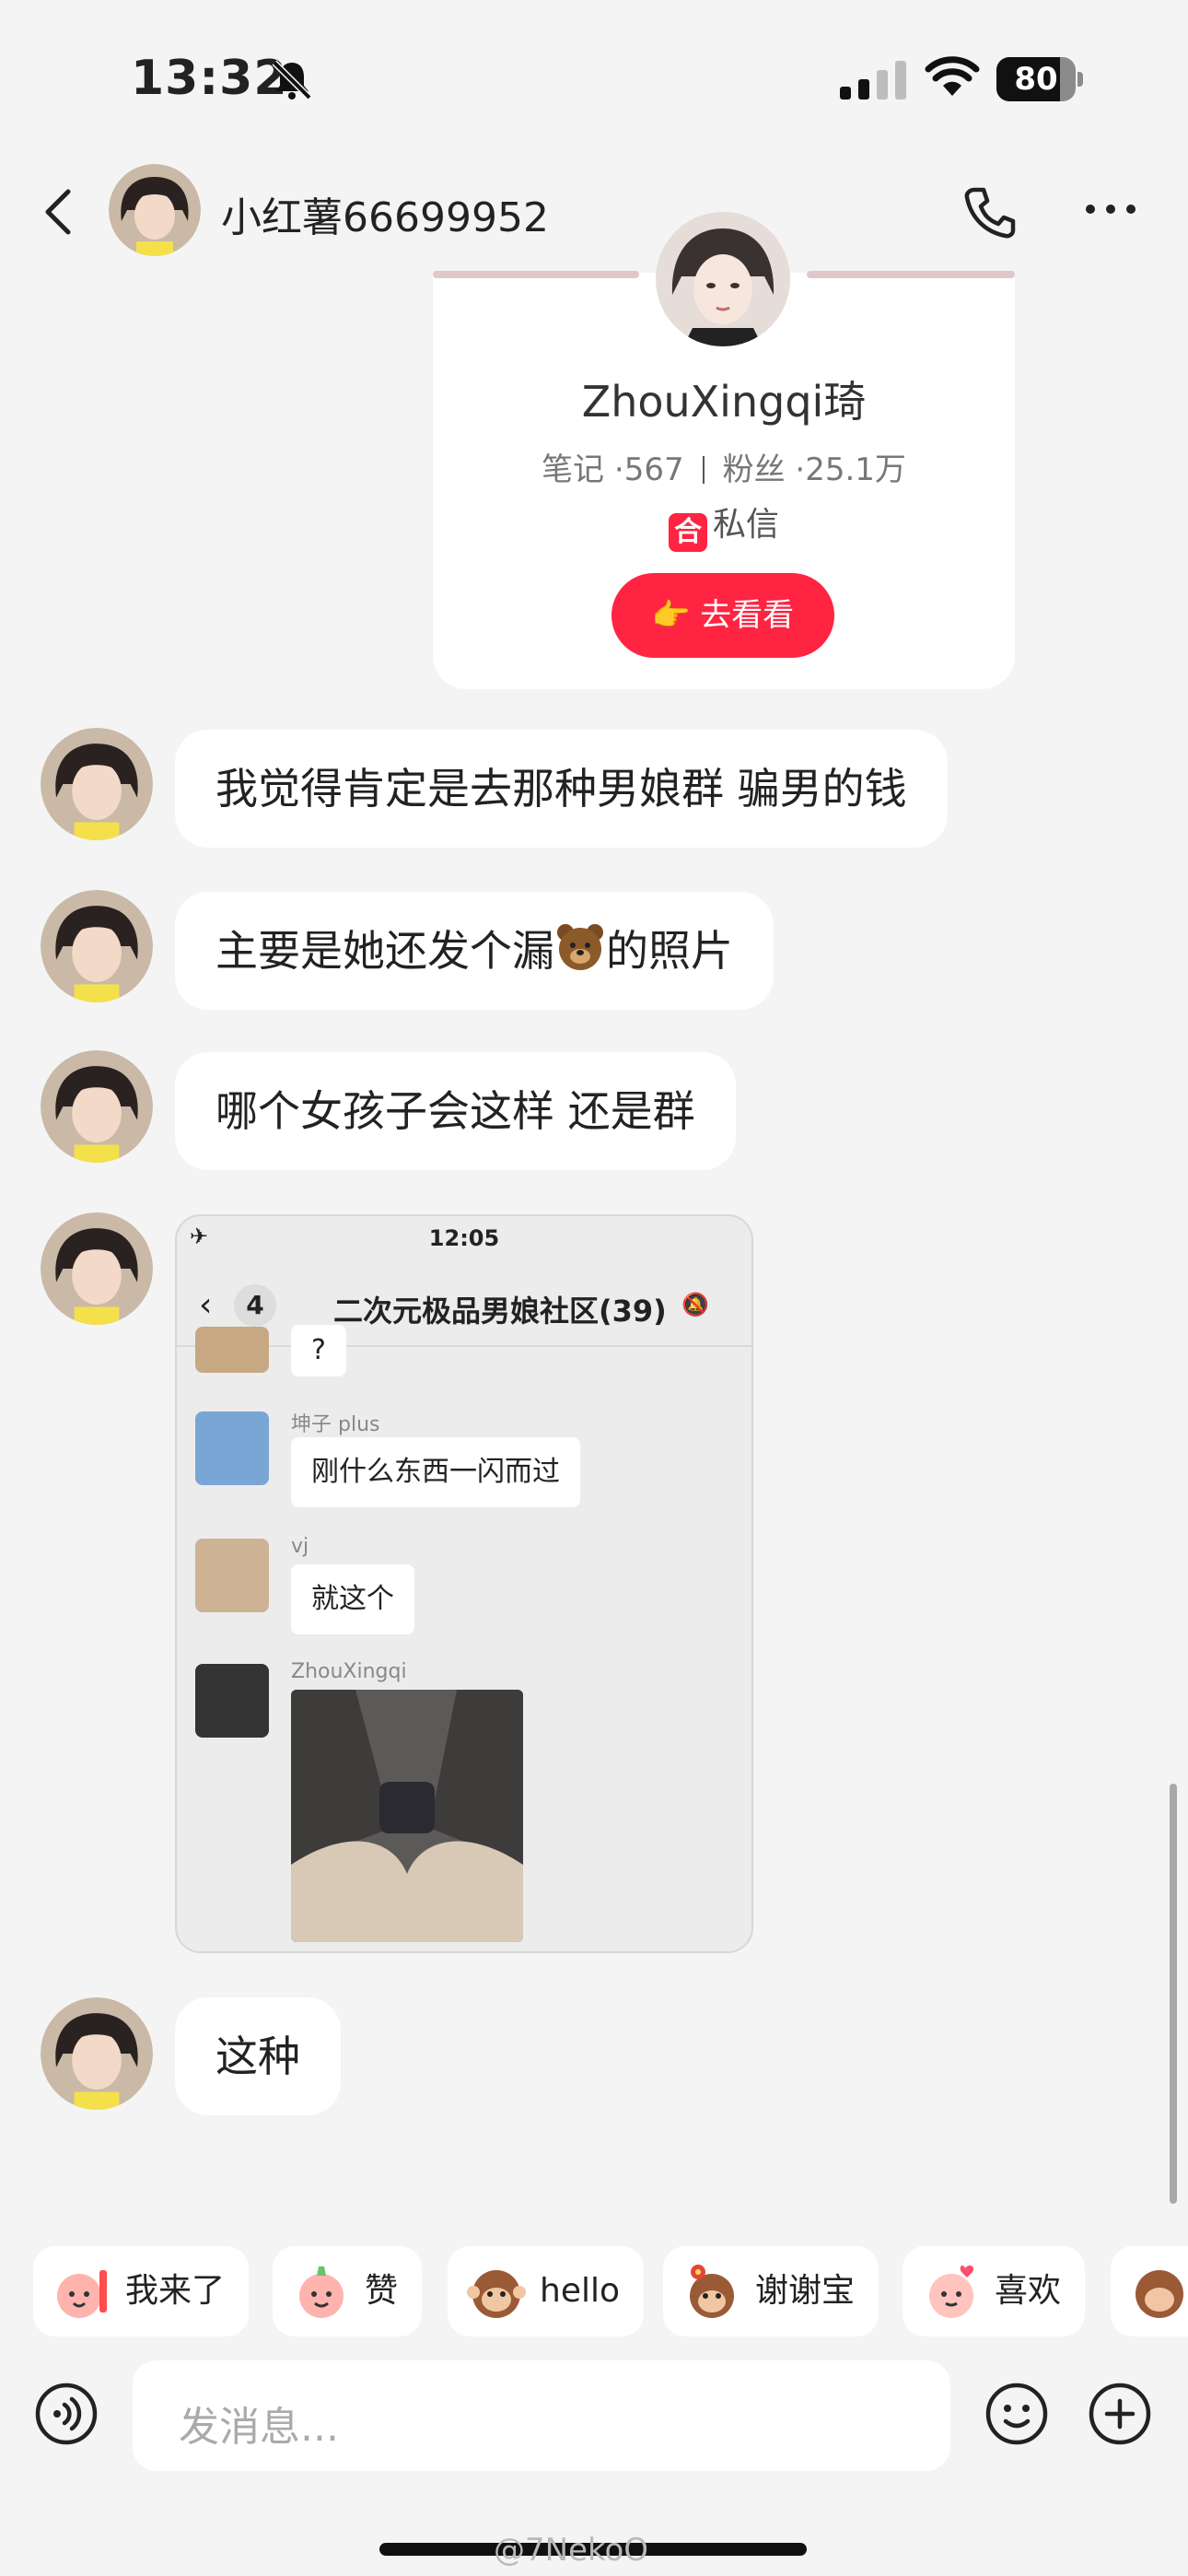 The height and width of the screenshot is (2576, 1188). I want to click on bear-emoji-icon, so click(580, 947).